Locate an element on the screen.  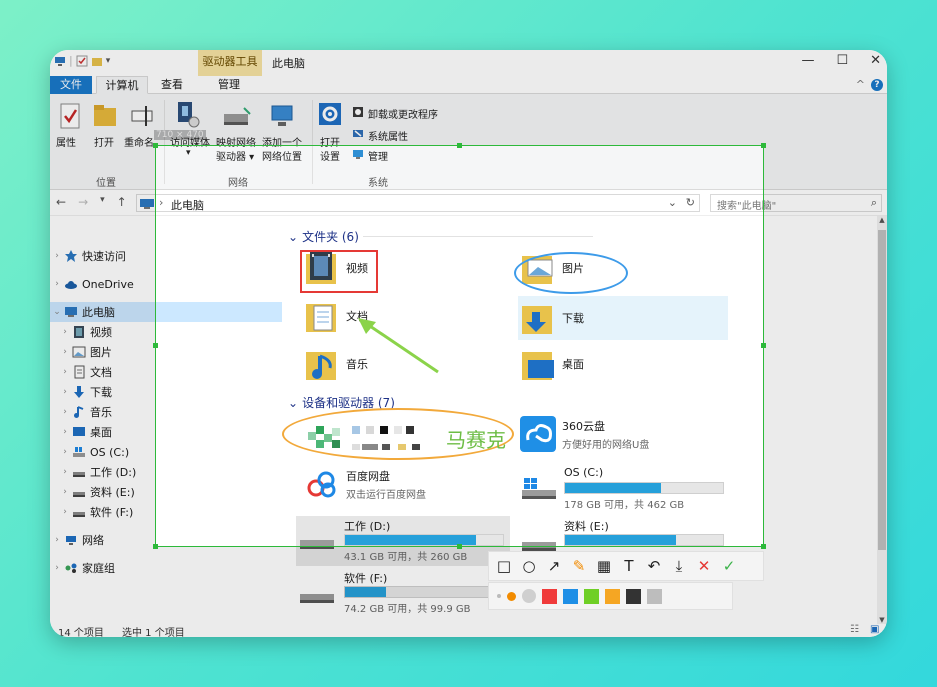
cancel-icon: ✕ is located at coordinates (704, 566).